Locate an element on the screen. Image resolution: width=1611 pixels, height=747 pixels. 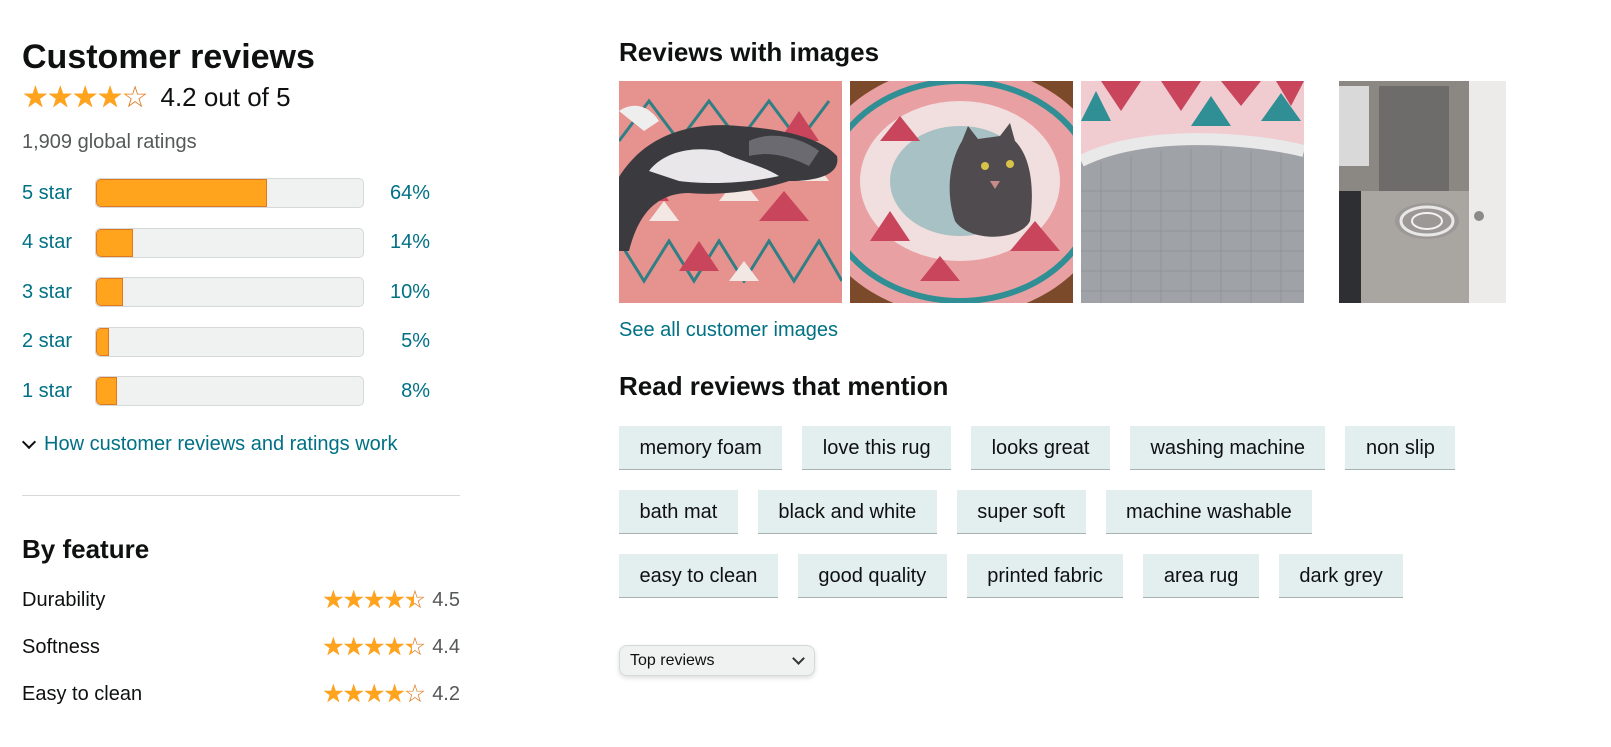
mention-chip: machine washable is located at coordinates (1209, 512).